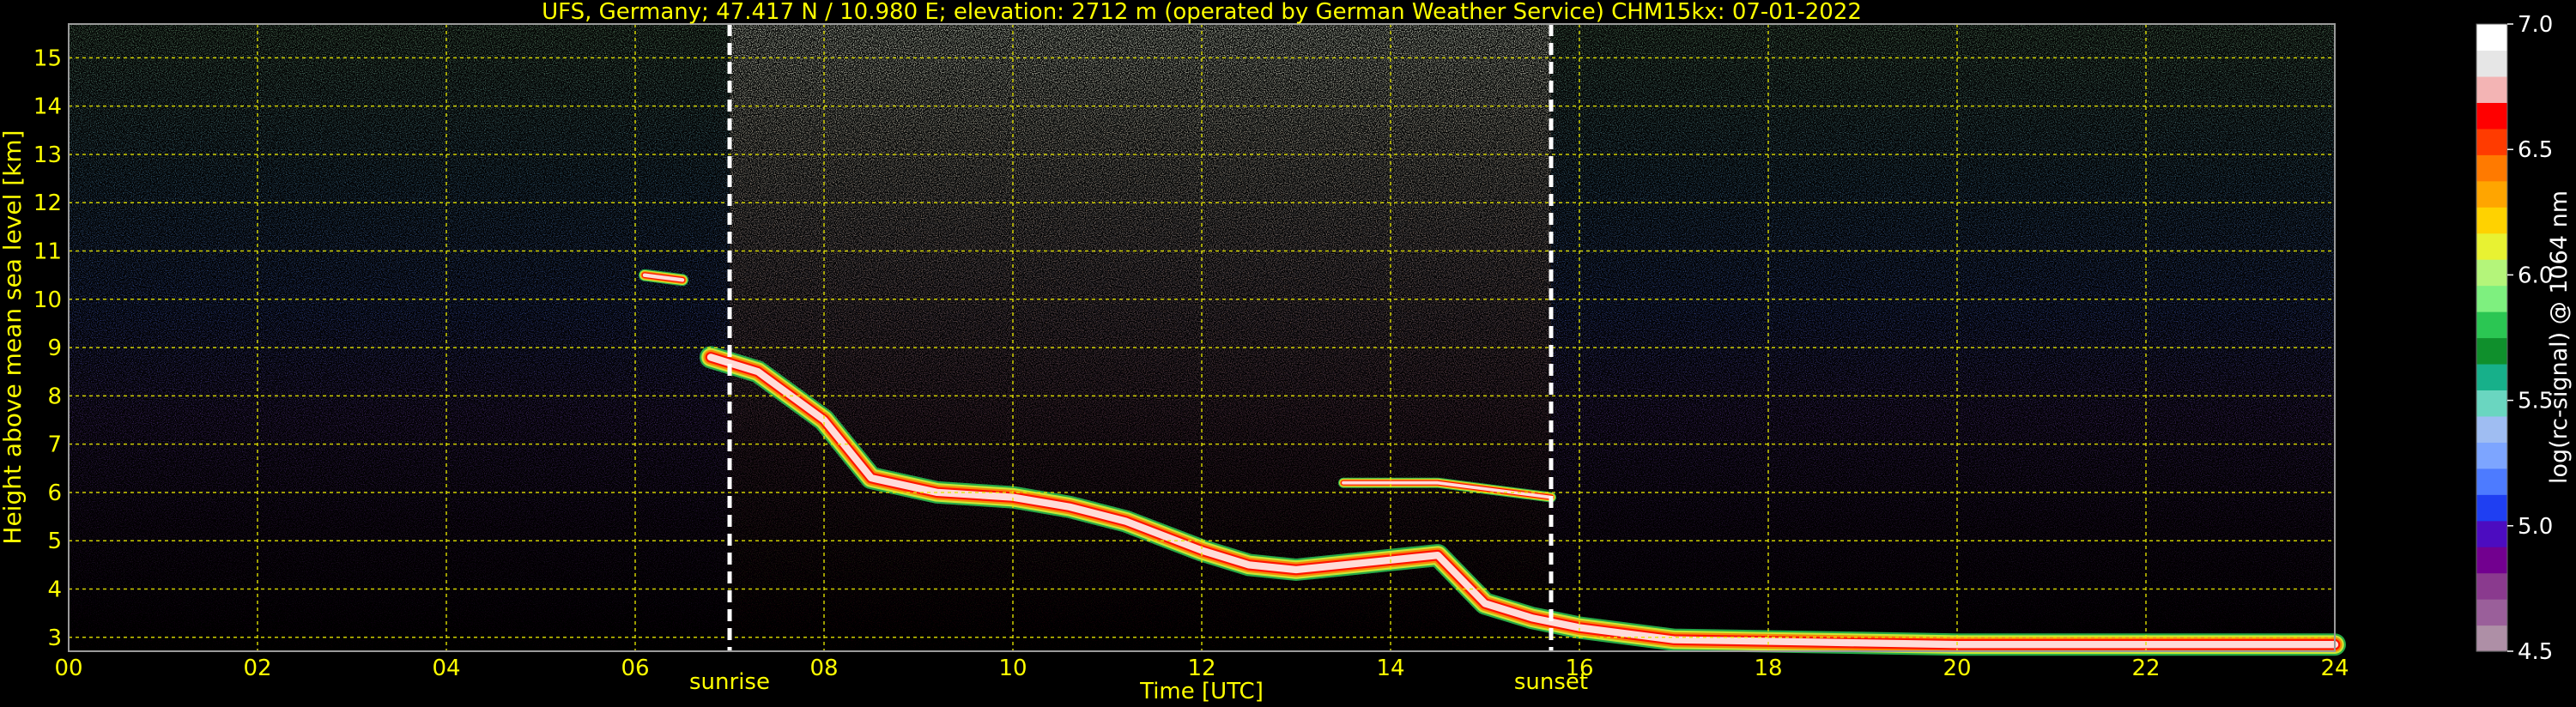 The width and height of the screenshot is (2576, 707). I want to click on y-tick-label: 5, so click(54, 541).